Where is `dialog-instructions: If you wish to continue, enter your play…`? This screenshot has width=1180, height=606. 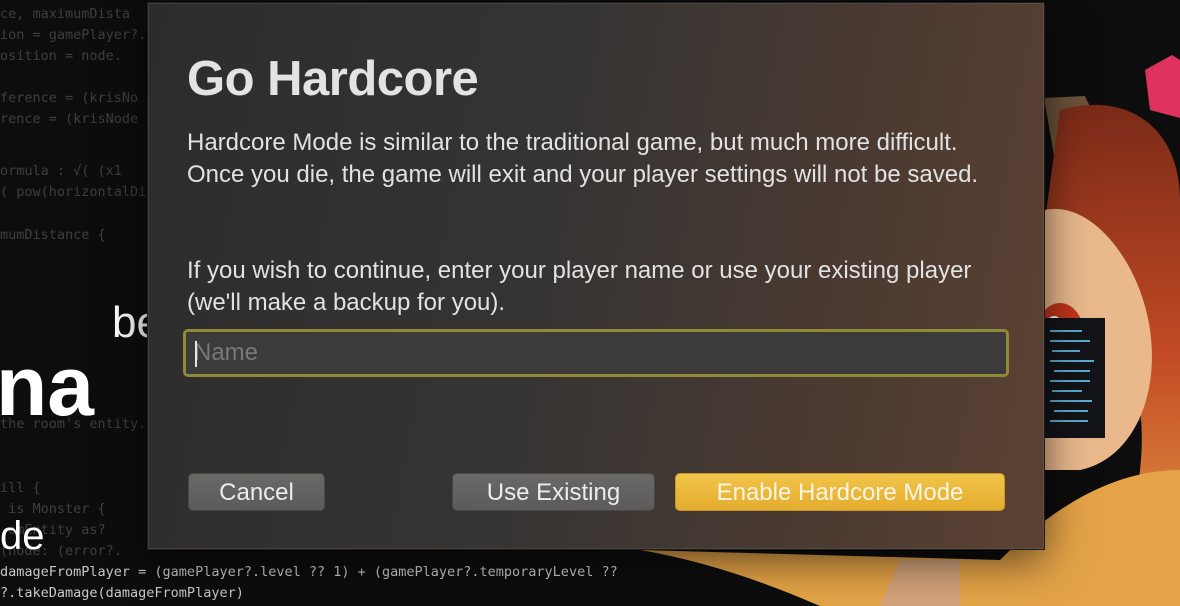
dialog-instructions: If you wish to continue, enter your play… is located at coordinates (579, 286).